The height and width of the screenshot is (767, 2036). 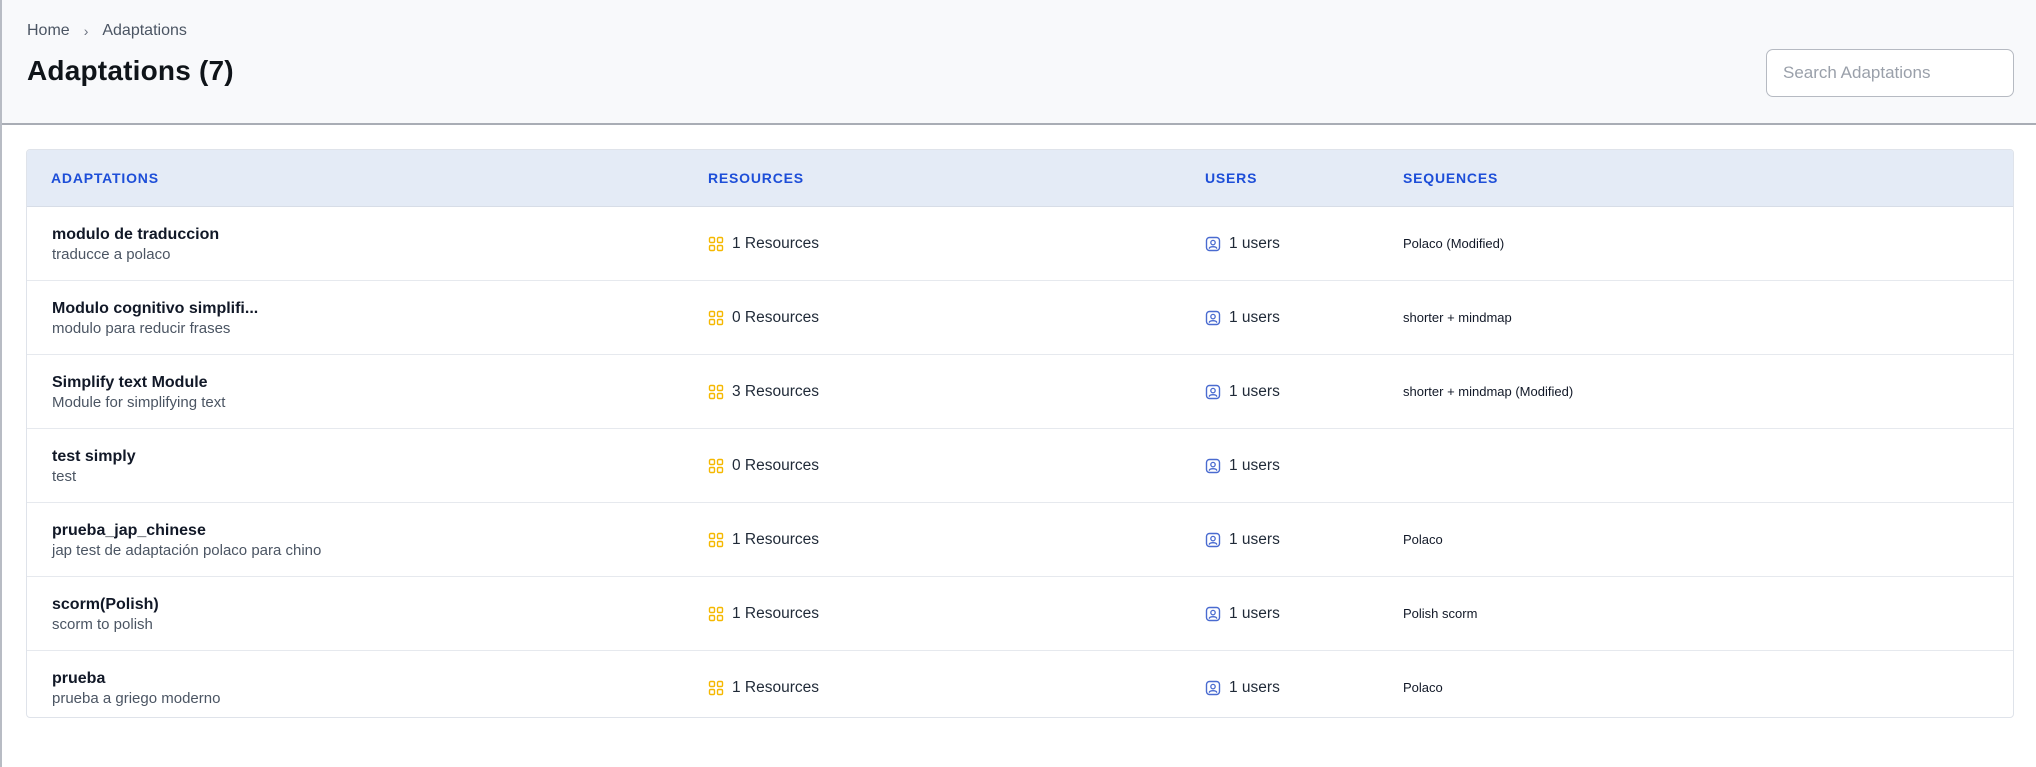 What do you see at coordinates (352, 457) in the screenshot?
I see `adaptation-name: test simply` at bounding box center [352, 457].